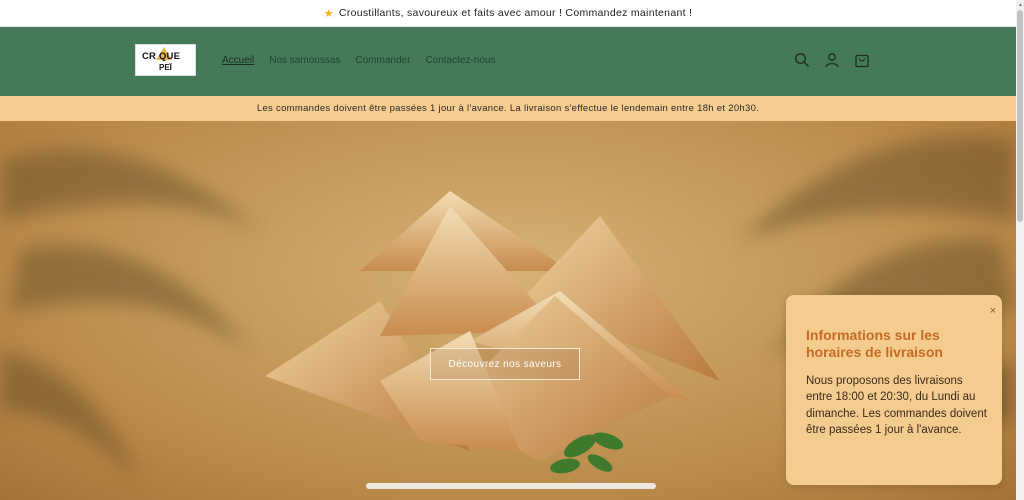  I want to click on nav-item-commander: Commander, so click(382, 60).